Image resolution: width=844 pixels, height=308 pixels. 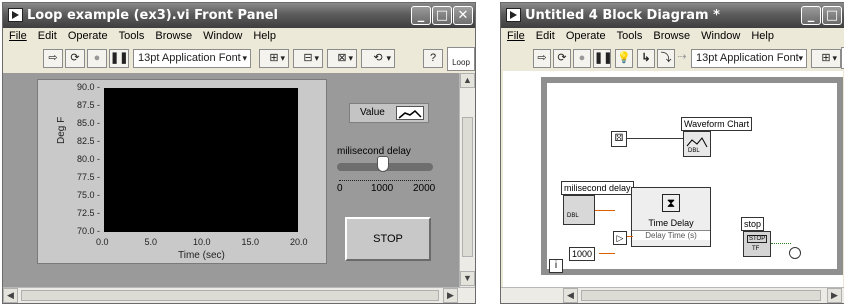 I want to click on help-icon: ?, so click(x=433, y=58).